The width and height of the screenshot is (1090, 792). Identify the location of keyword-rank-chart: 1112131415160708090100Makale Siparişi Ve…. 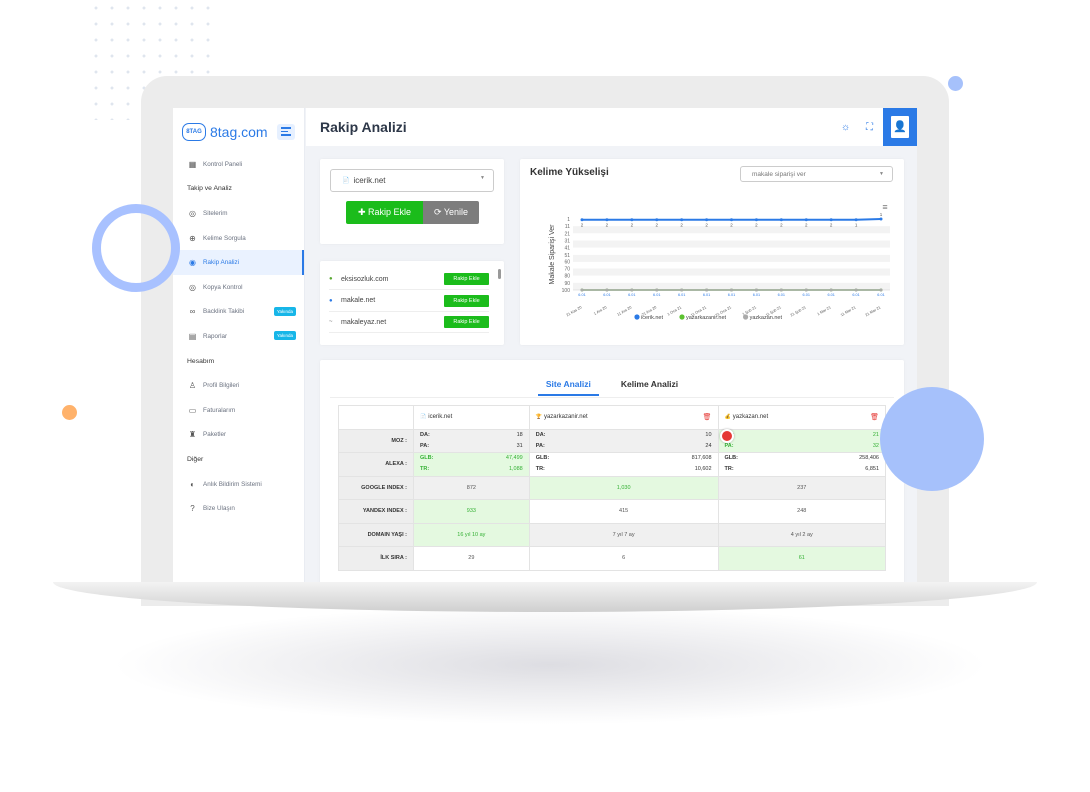
(719, 261).